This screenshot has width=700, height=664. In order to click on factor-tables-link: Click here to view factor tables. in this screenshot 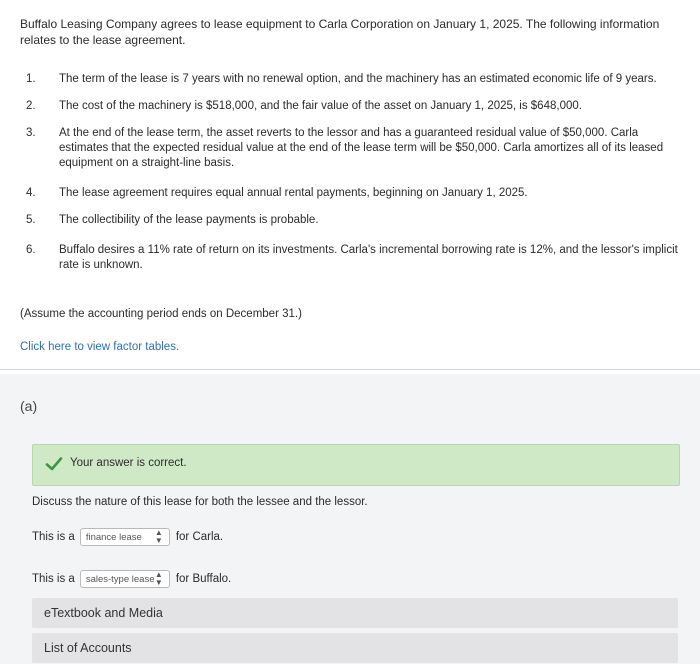, I will do `click(99, 347)`.